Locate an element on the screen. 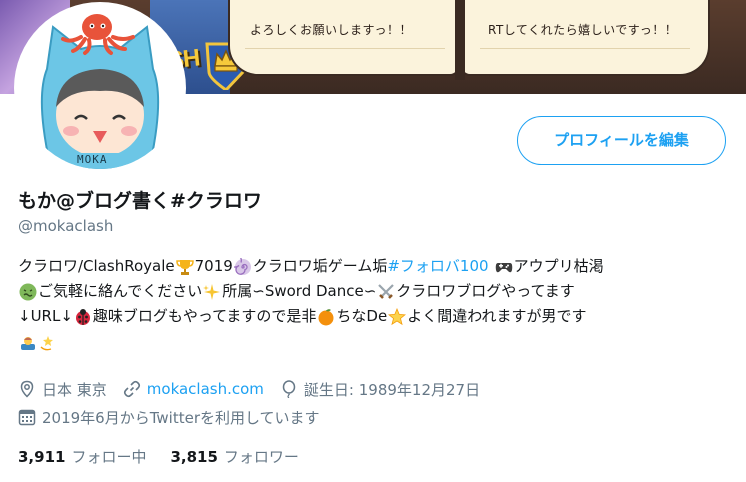 The width and height of the screenshot is (746, 482). avatar-illustration is located at coordinates (100, 88).